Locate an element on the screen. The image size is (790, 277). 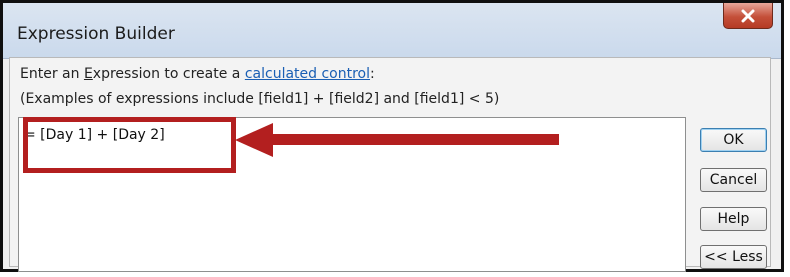
window-title: Expression Builder is located at coordinates (96, 34).